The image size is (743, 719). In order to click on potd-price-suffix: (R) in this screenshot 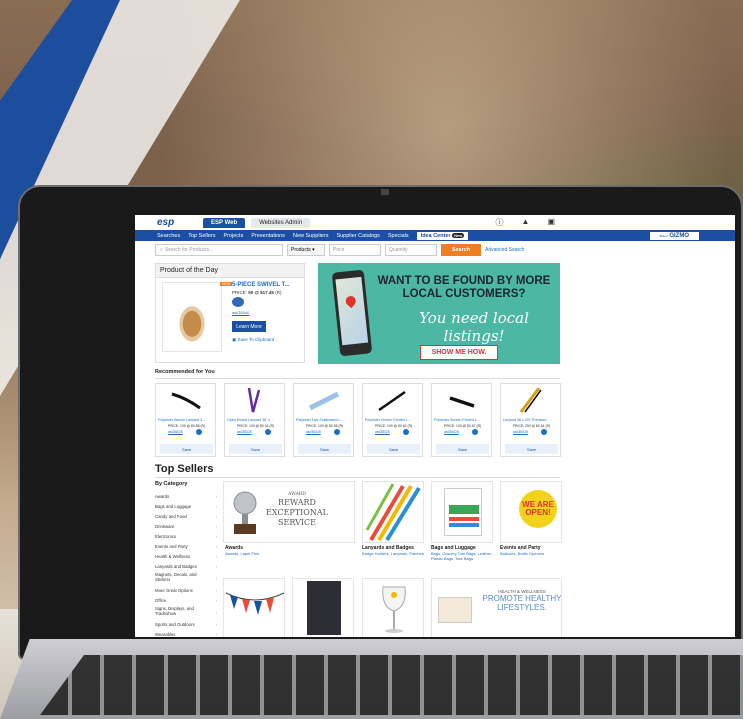, I will do `click(278, 292)`.